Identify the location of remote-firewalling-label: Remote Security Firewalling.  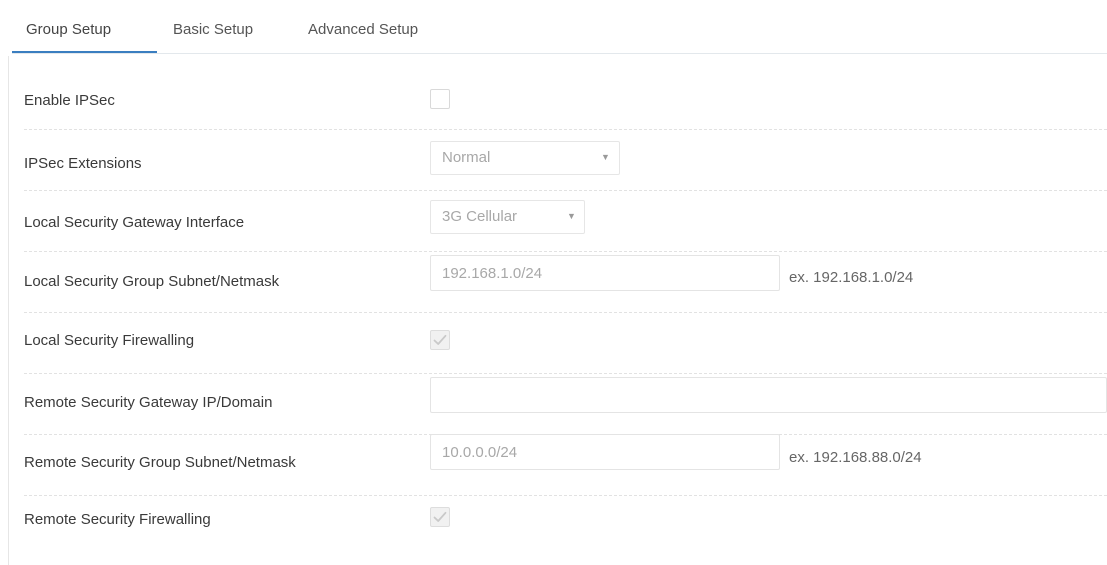
(117, 519).